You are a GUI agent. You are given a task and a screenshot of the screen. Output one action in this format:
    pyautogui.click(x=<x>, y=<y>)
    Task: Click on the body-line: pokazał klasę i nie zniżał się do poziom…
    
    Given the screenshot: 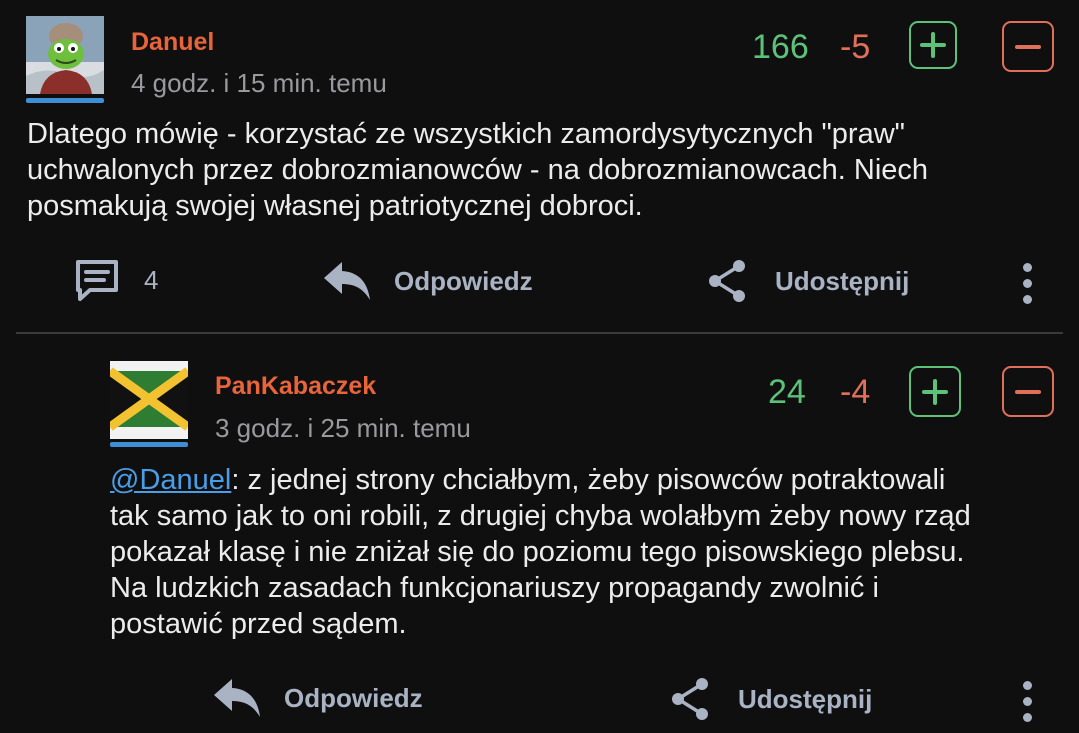 What is the action you would take?
    pyautogui.click(x=537, y=552)
    